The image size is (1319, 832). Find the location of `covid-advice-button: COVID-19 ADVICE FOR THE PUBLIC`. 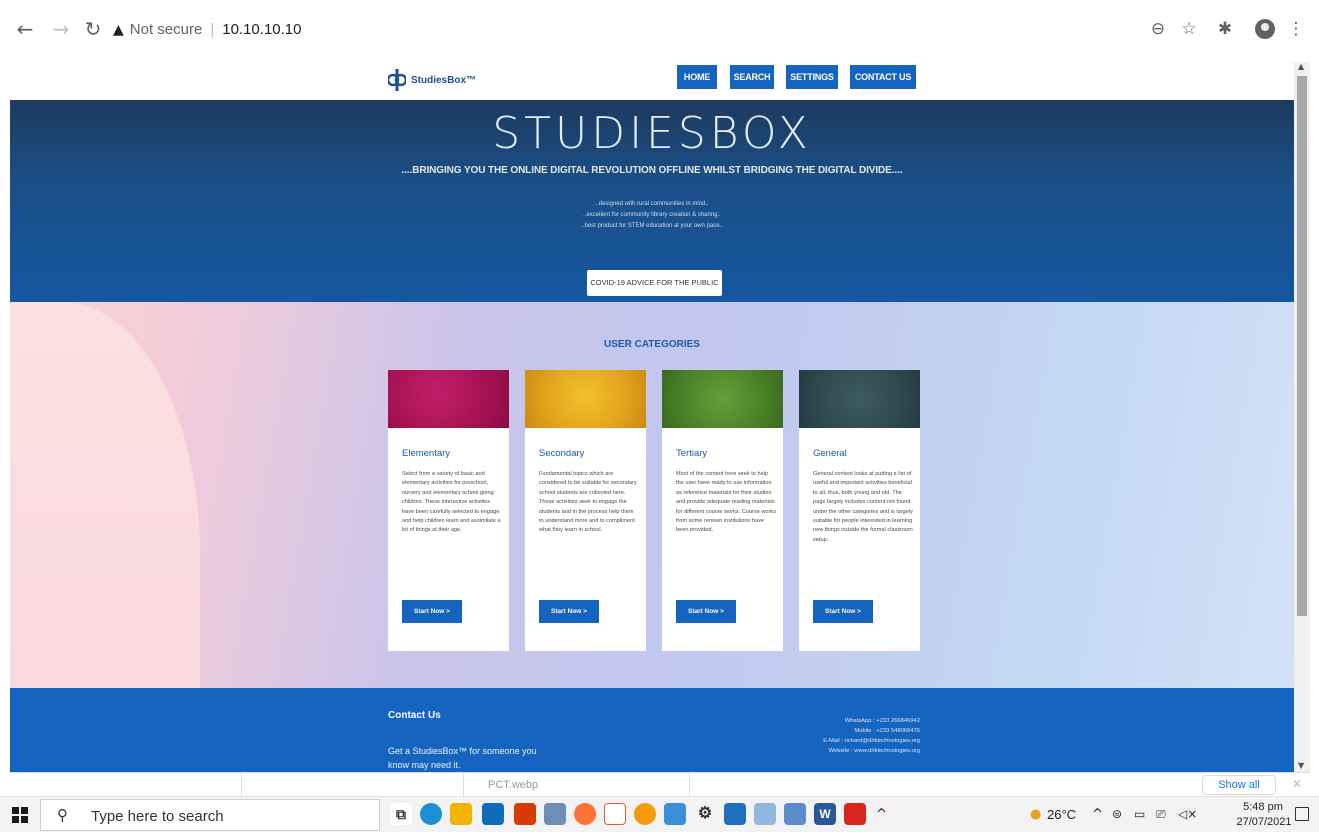

covid-advice-button: COVID-19 ADVICE FOR THE PUBLIC is located at coordinates (654, 283).